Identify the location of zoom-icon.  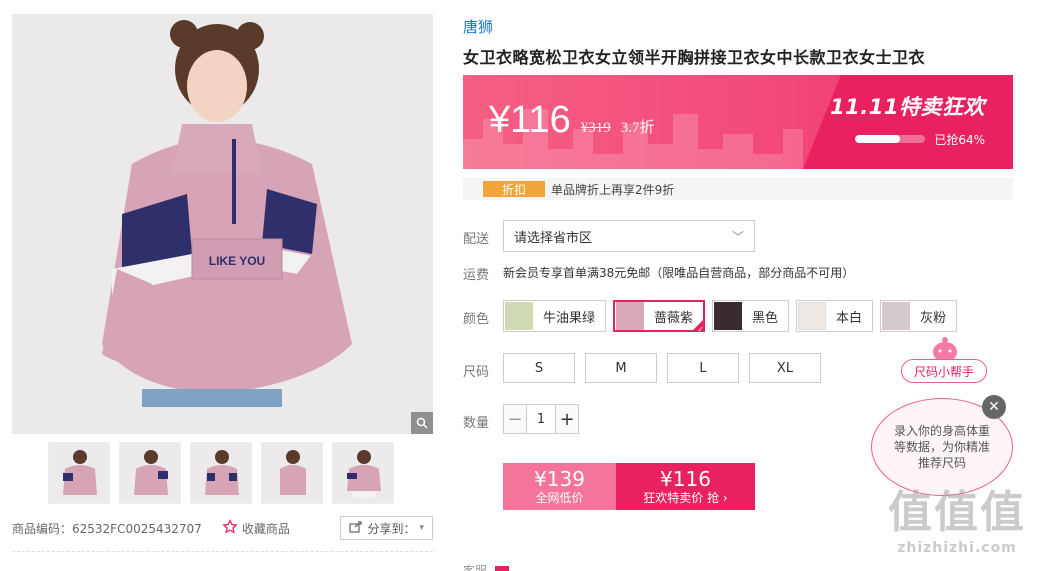
(422, 423).